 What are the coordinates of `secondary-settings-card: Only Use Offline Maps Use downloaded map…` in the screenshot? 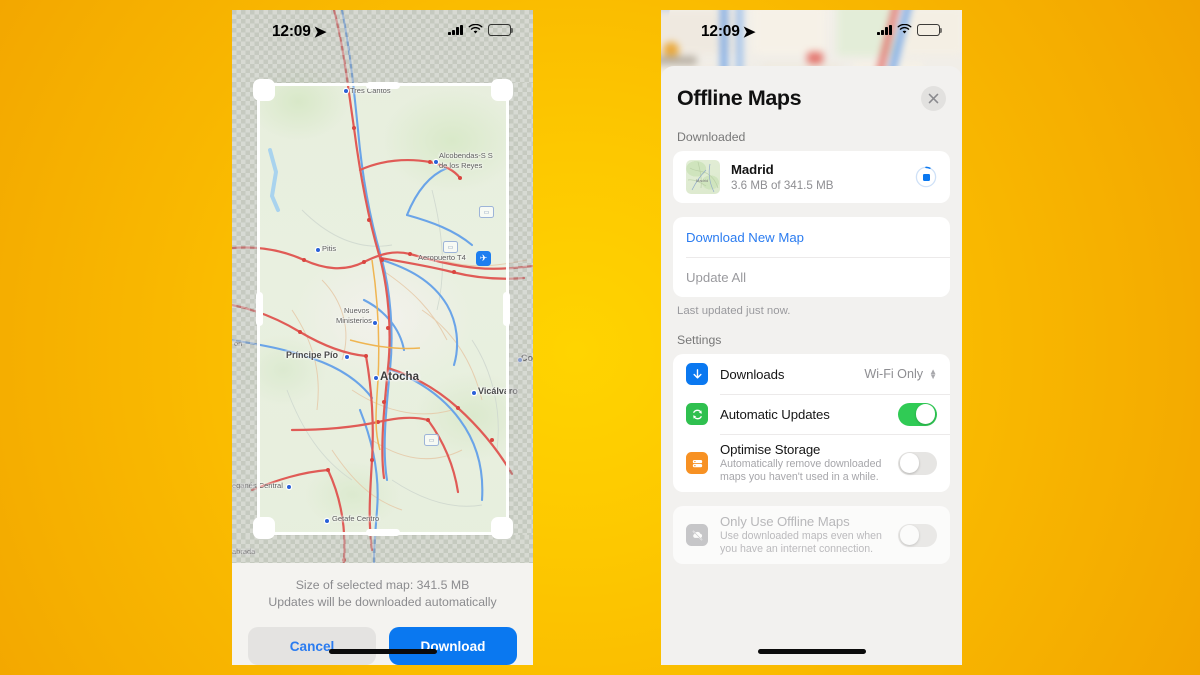 It's located at (811, 535).